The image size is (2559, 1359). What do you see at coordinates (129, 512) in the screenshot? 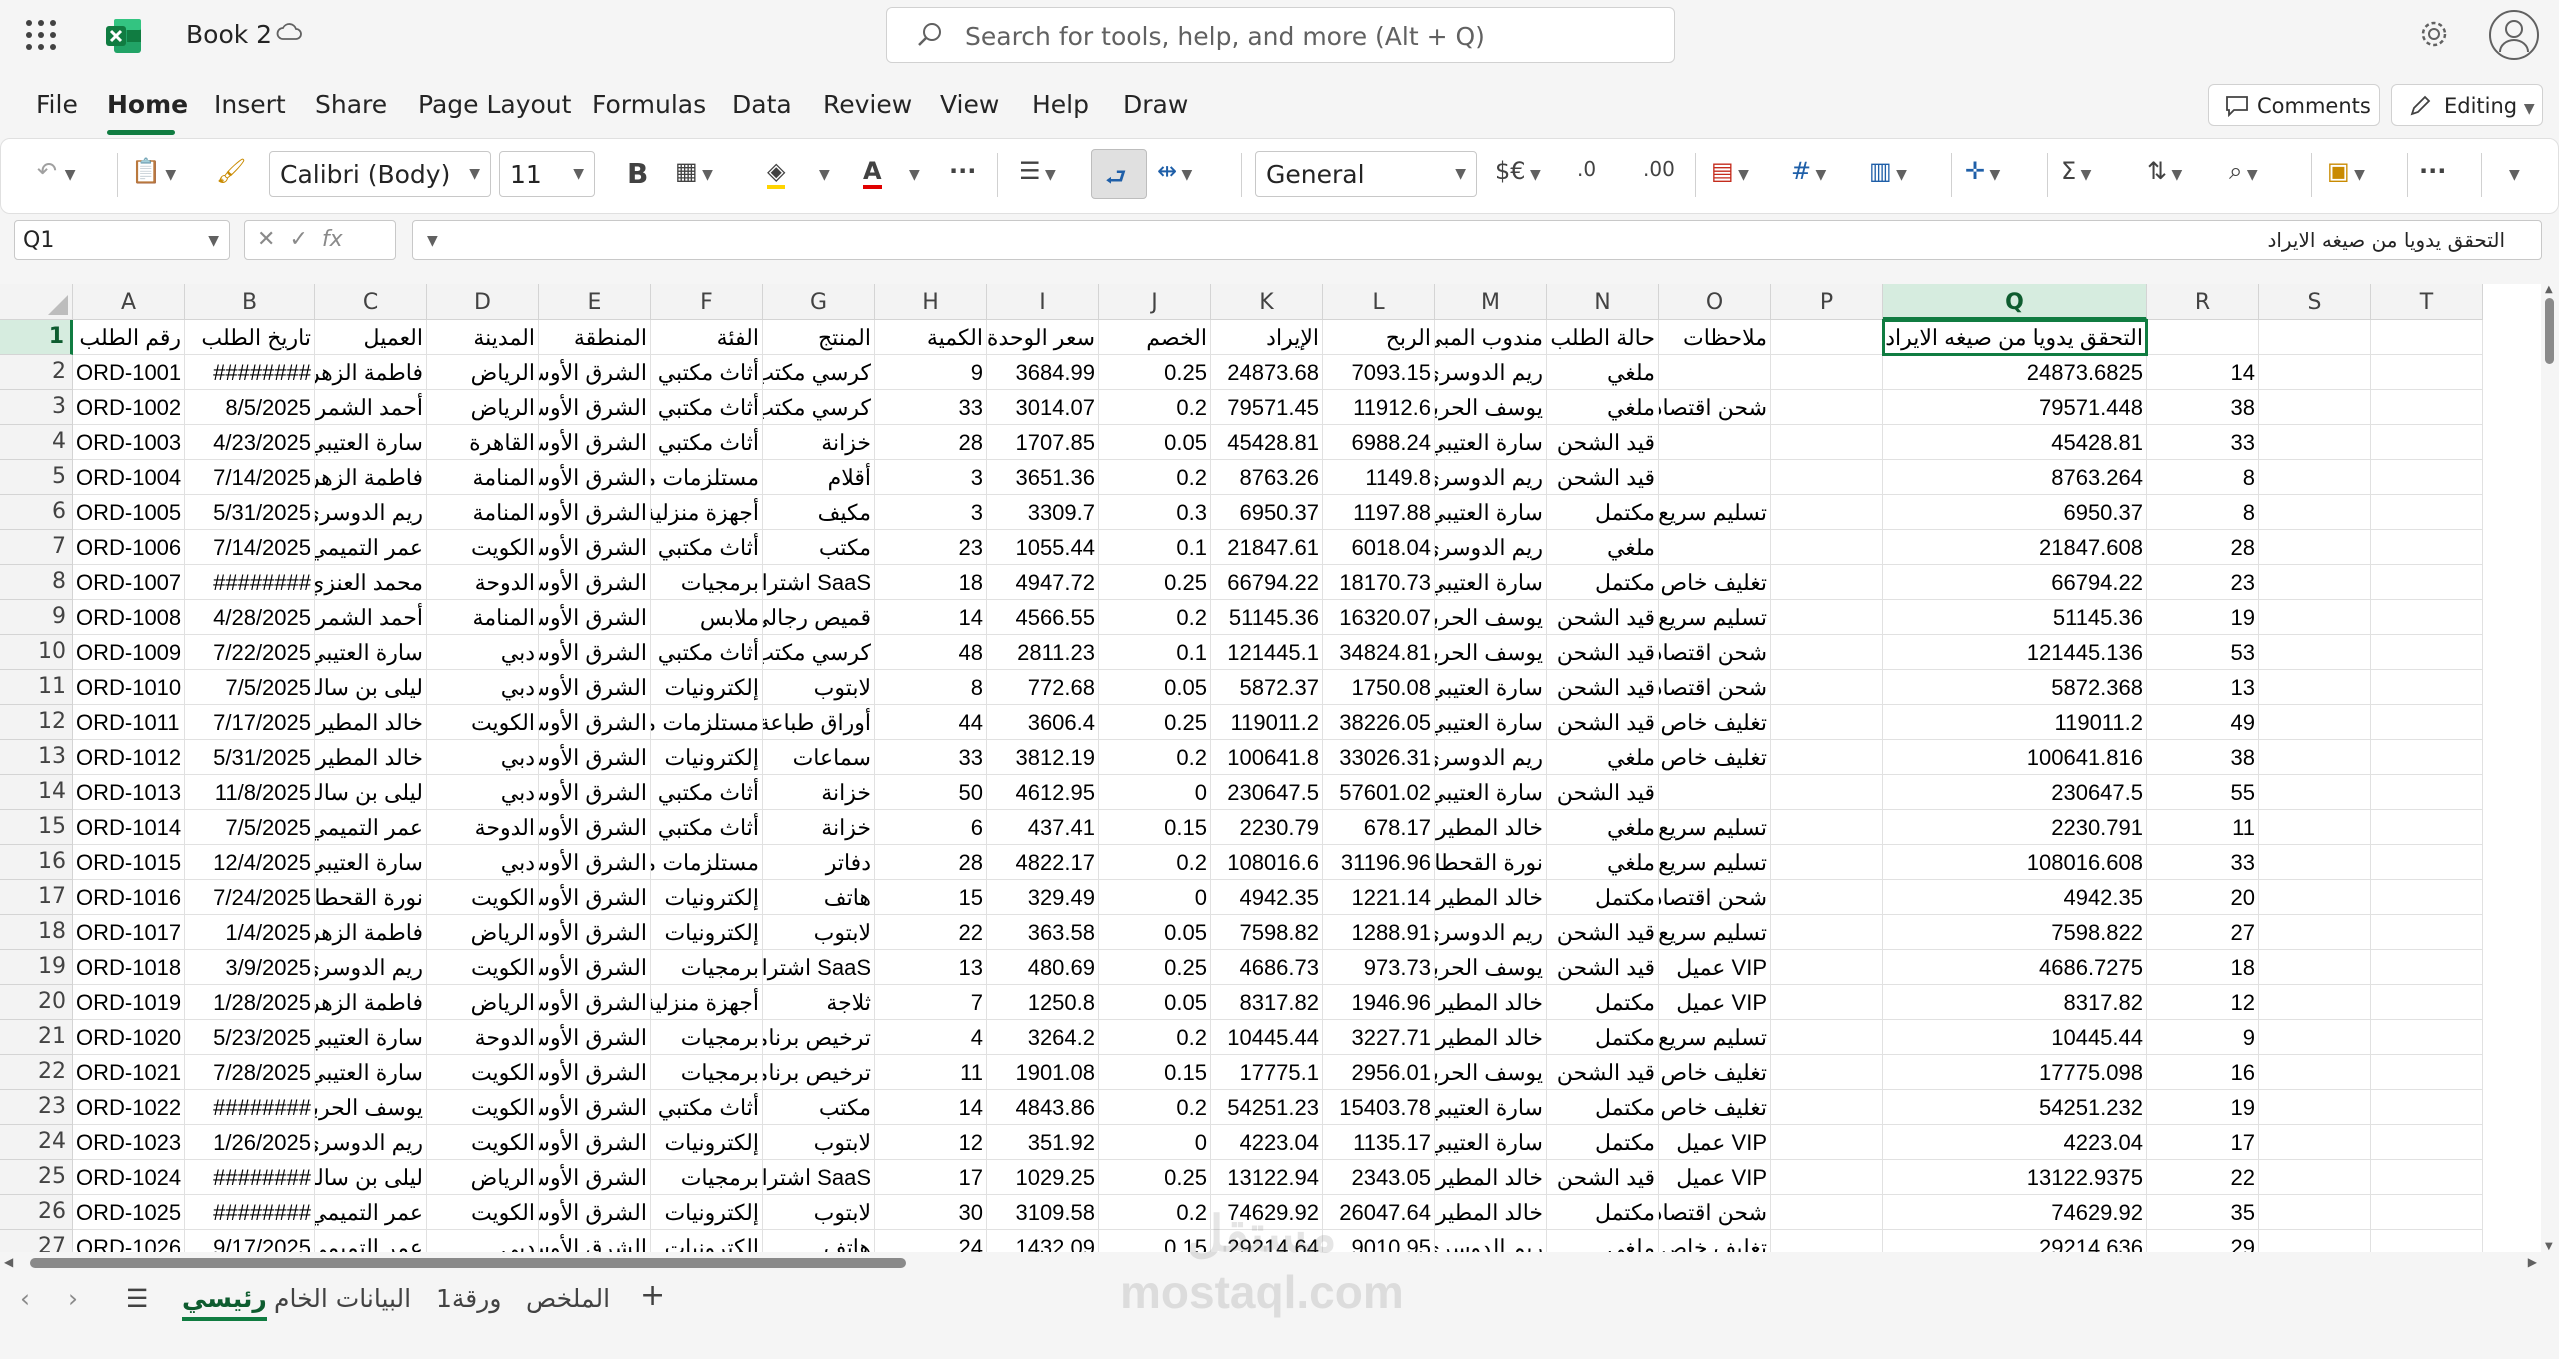
I see `table-cell: ORD-1005` at bounding box center [129, 512].